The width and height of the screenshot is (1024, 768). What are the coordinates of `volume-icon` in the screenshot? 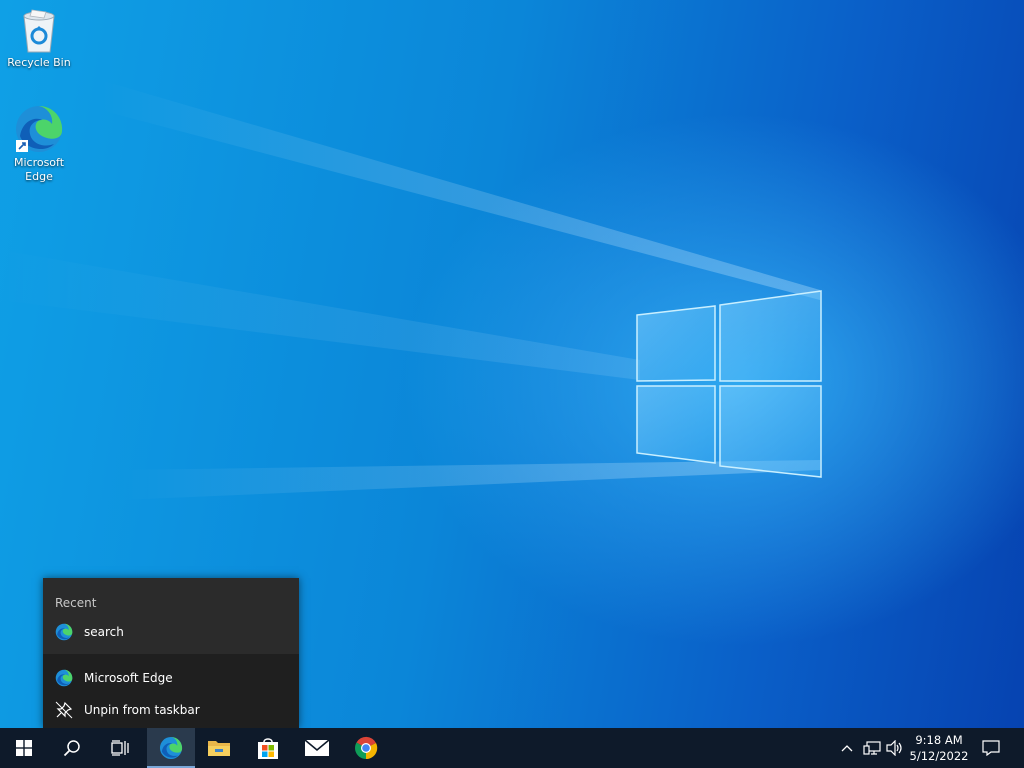 It's located at (894, 748).